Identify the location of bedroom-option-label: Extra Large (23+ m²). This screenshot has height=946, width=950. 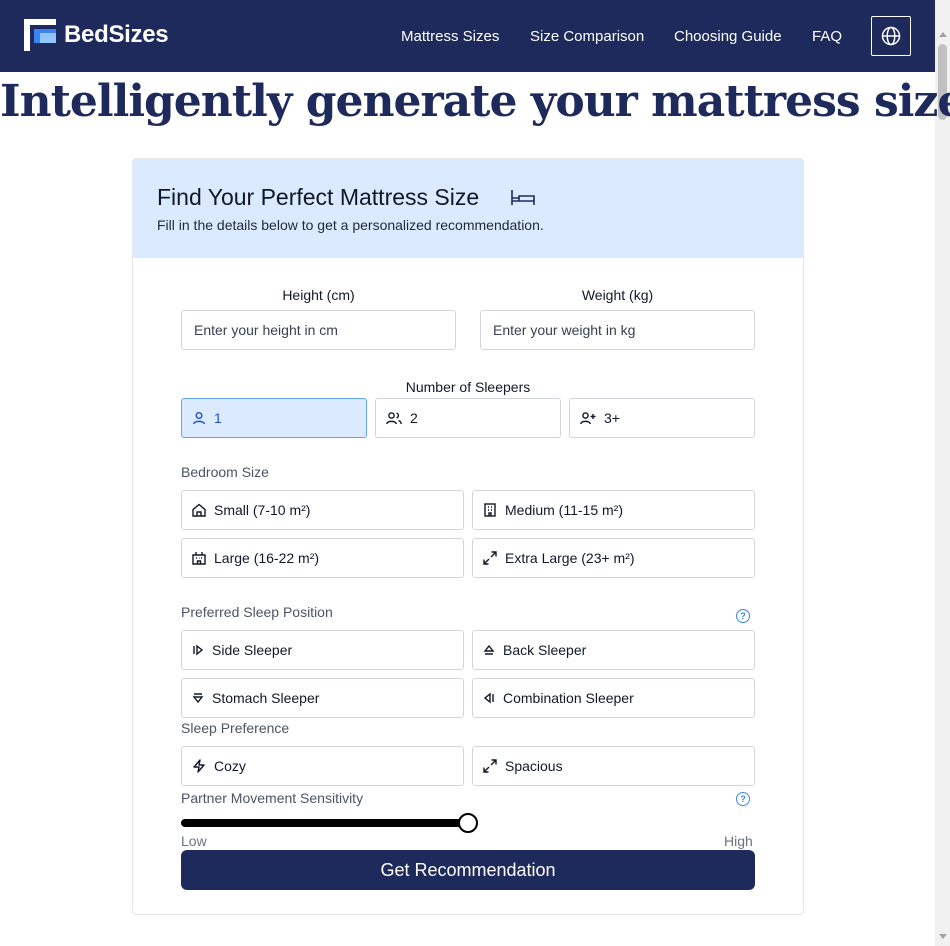
(570, 558).